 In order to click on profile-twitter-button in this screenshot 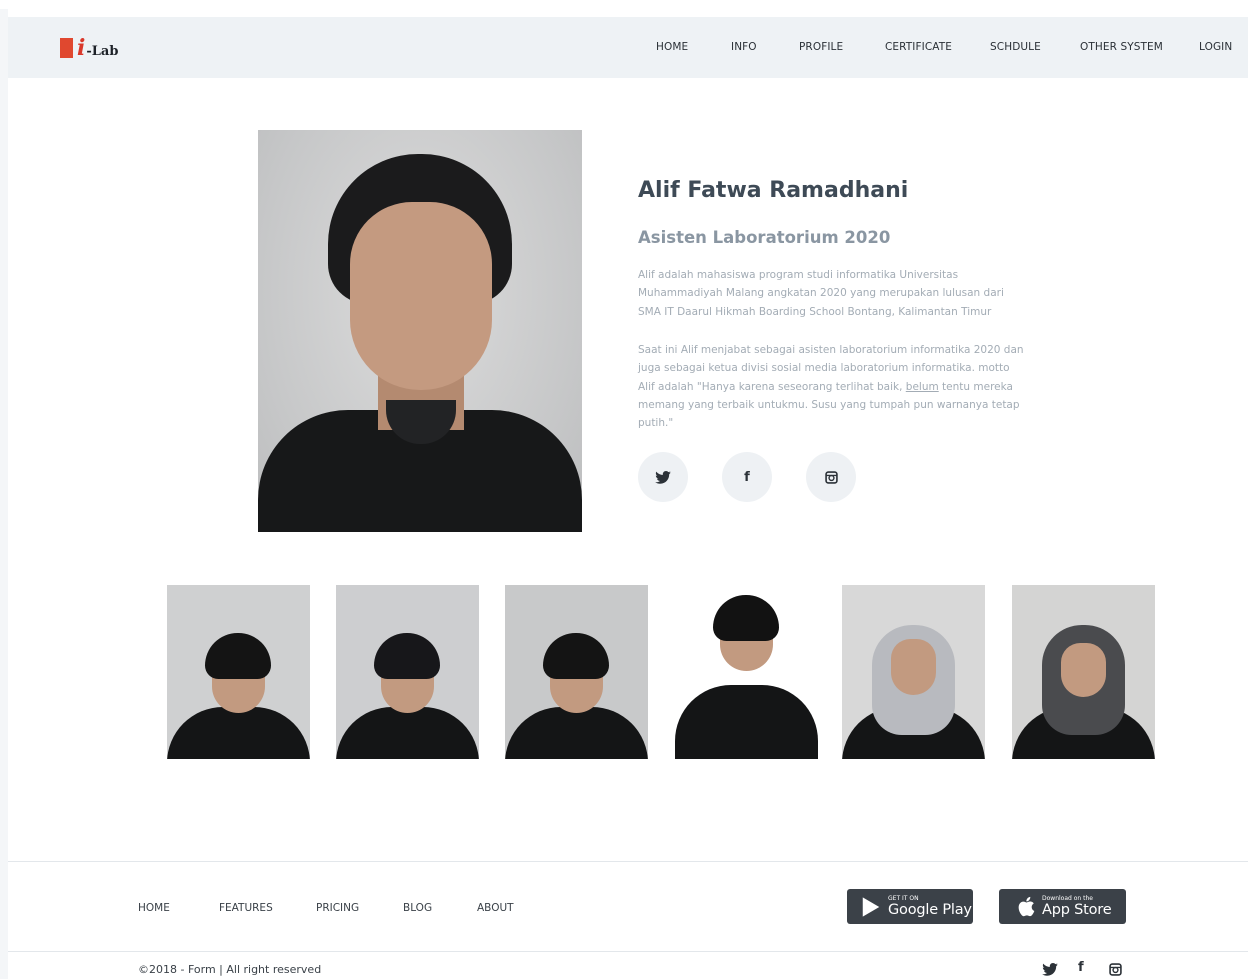, I will do `click(663, 477)`.